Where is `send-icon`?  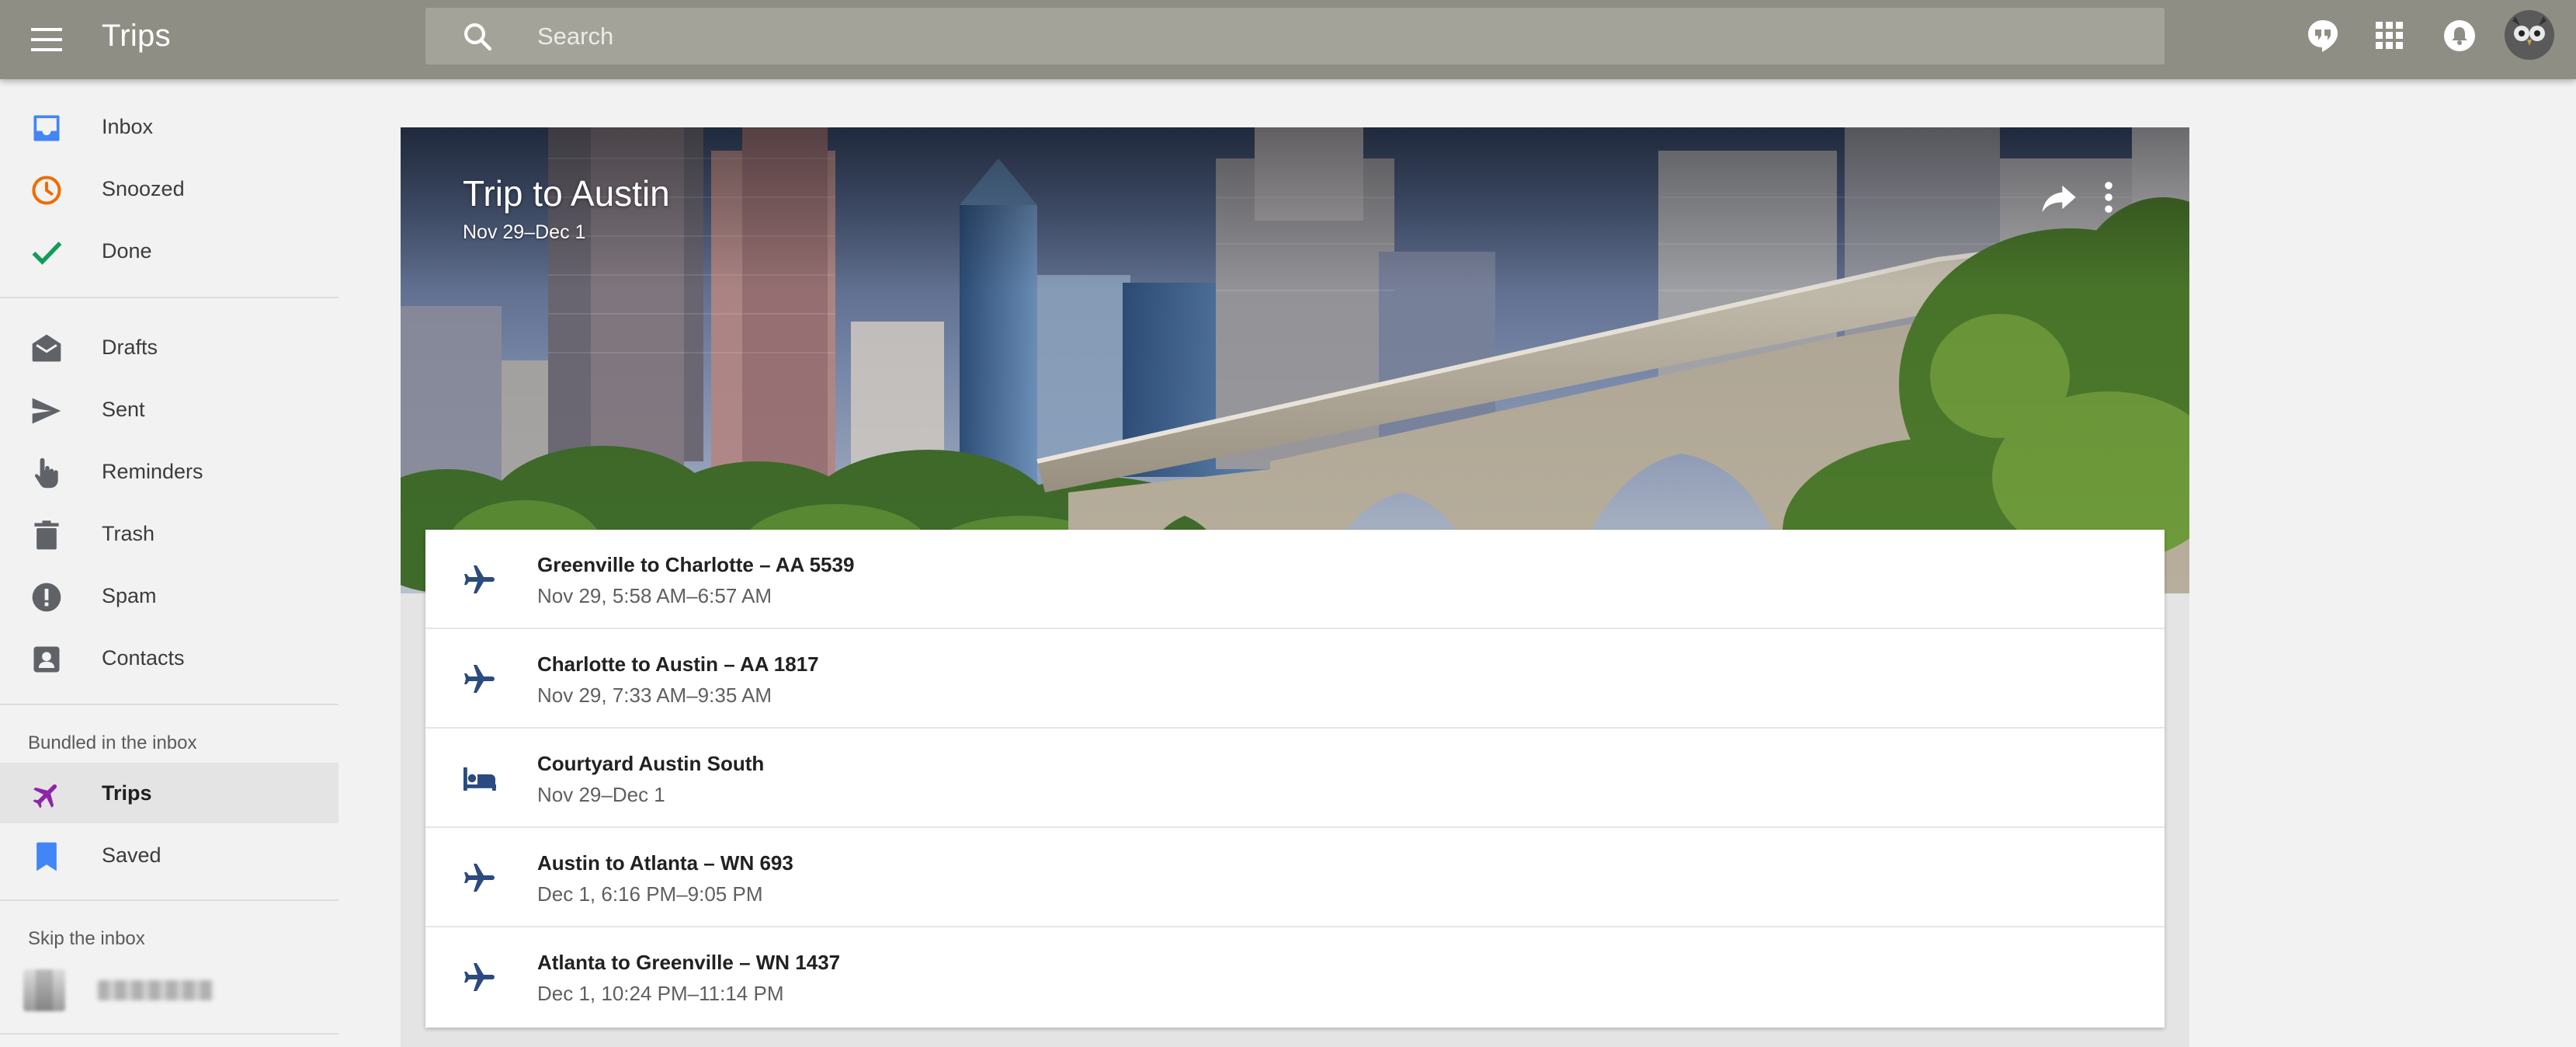 send-icon is located at coordinates (46, 411).